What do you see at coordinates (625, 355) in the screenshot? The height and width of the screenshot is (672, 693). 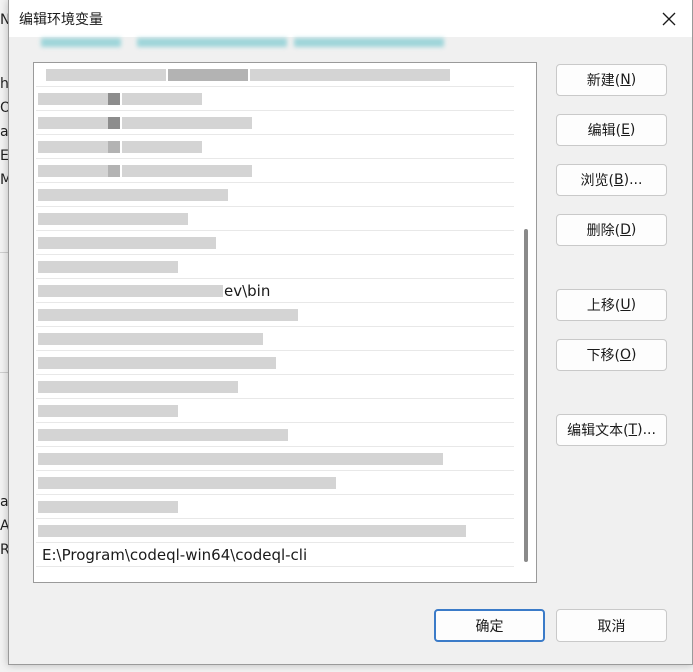 I see `move-down-button-accel: O` at bounding box center [625, 355].